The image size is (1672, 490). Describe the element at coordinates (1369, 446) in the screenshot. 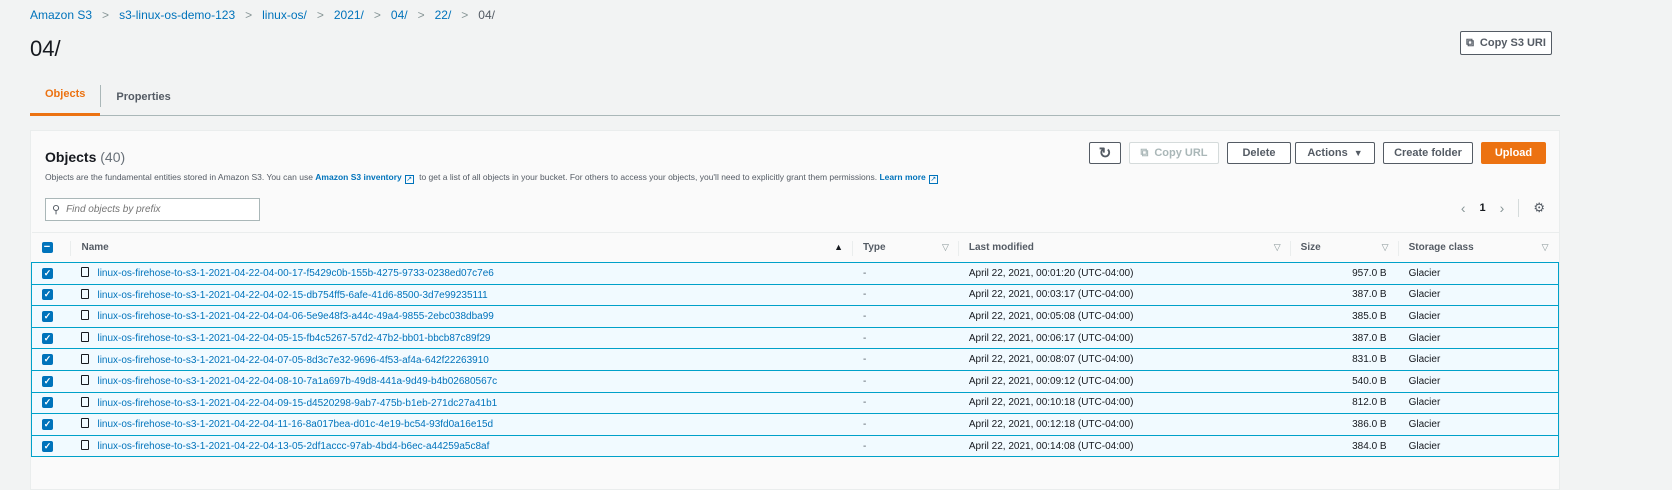

I see `size-cell: 384.0 B` at that location.